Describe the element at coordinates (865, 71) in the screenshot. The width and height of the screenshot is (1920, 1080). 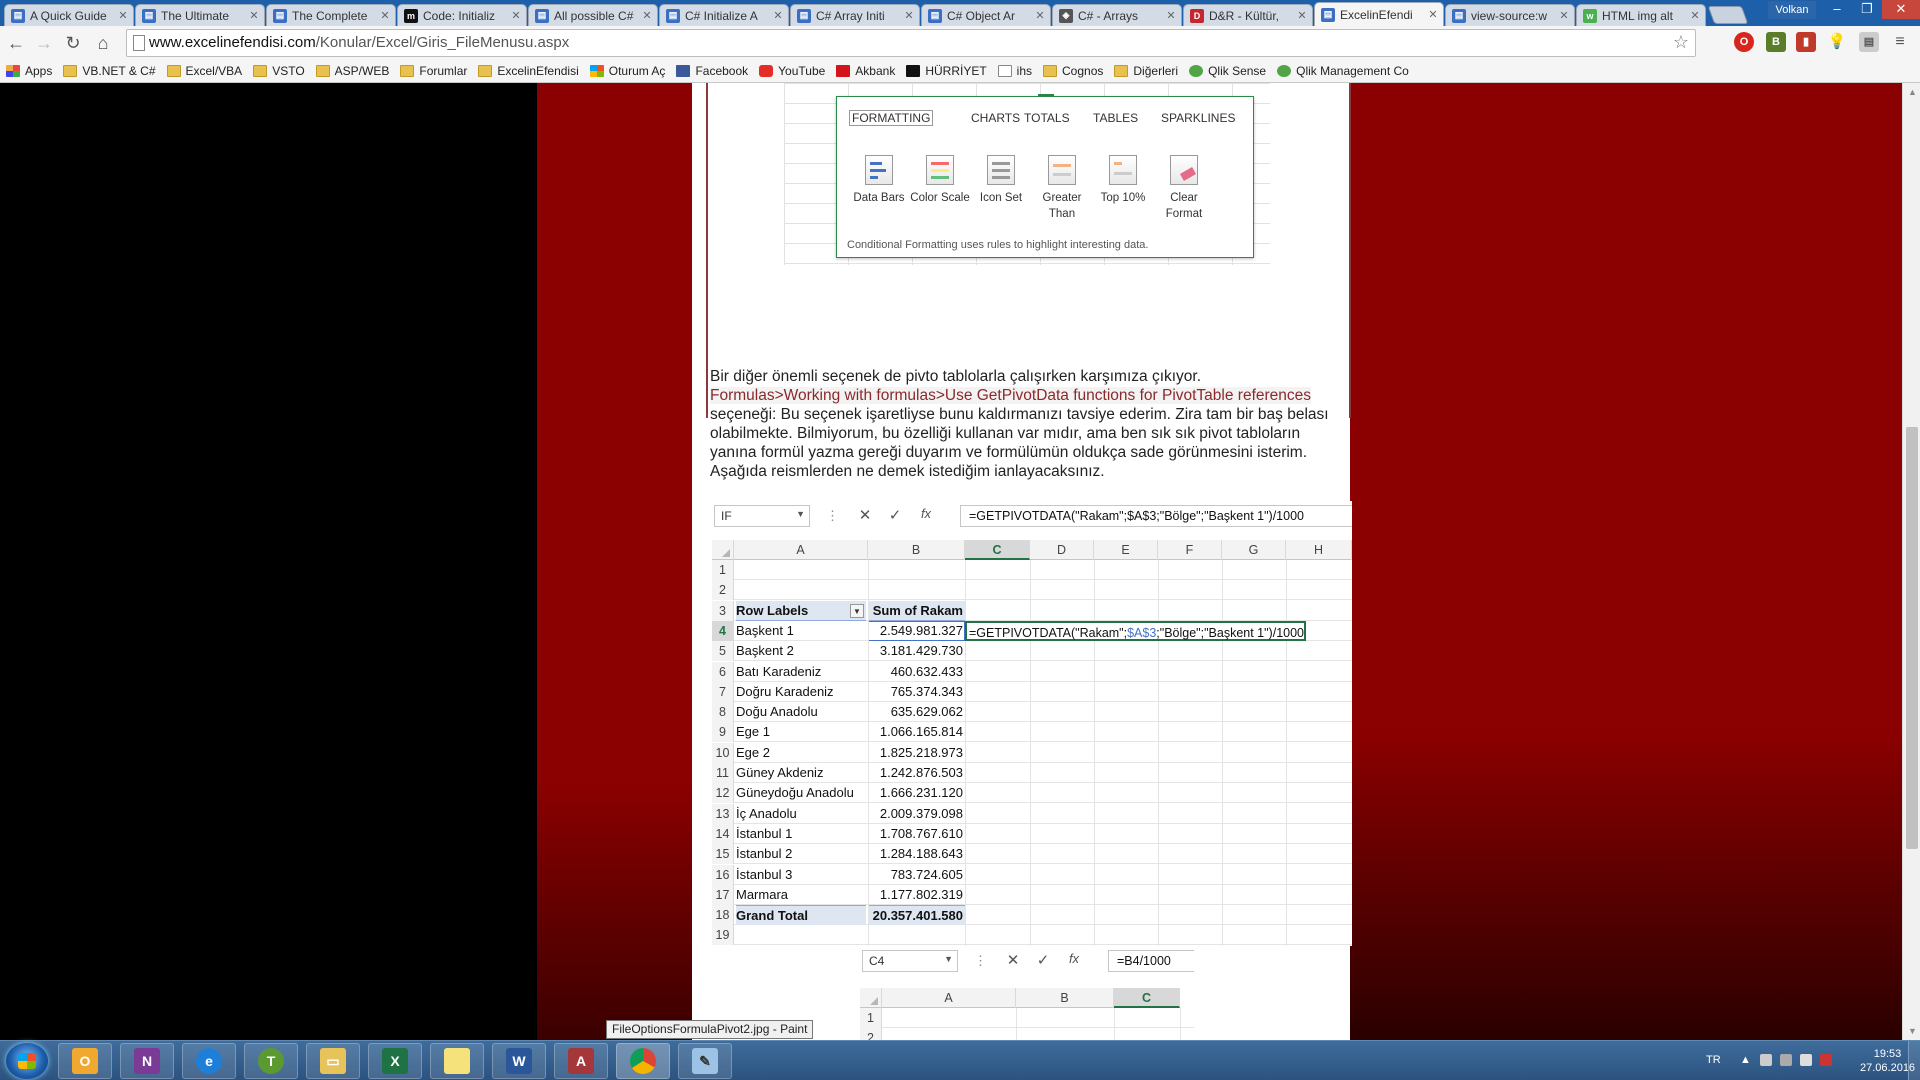
I see `bookmark-link: Akbank` at that location.